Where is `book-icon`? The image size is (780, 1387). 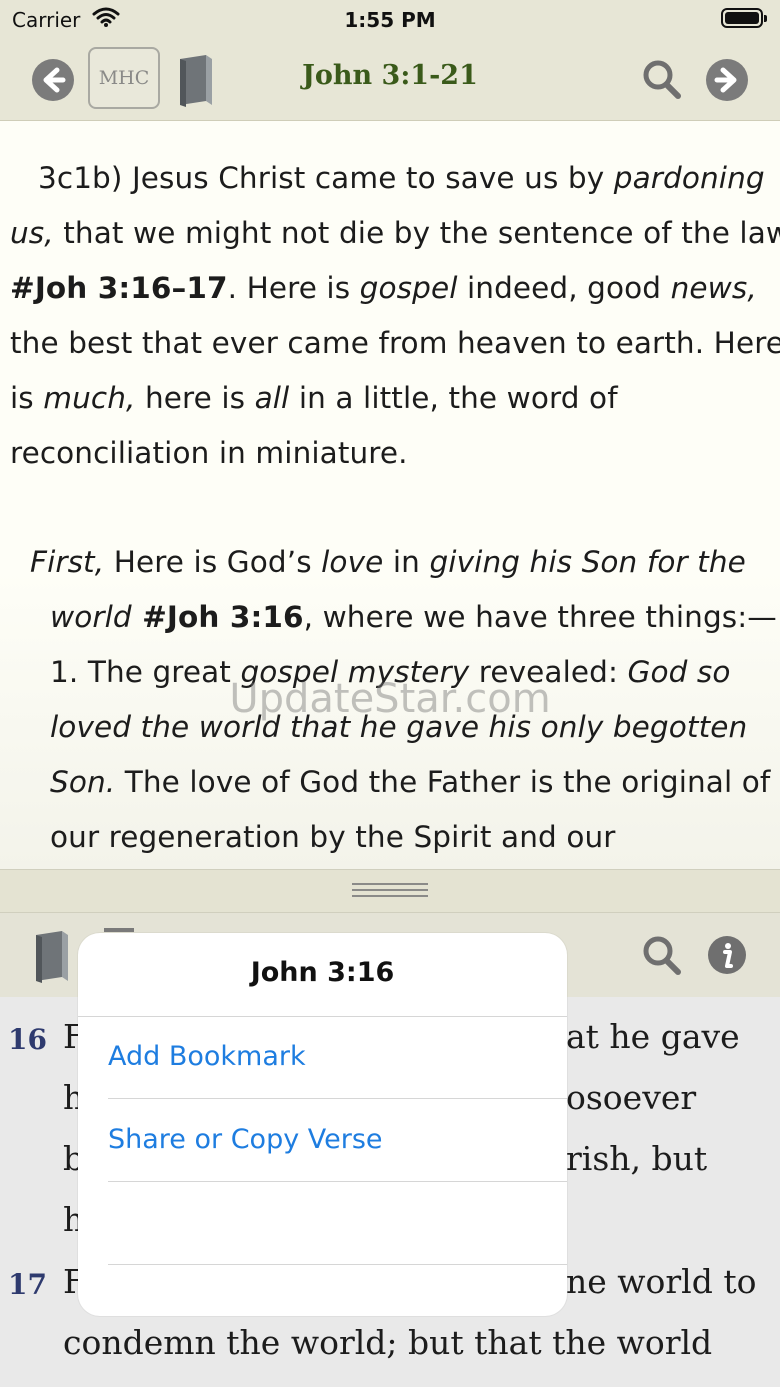 book-icon is located at coordinates (52, 956).